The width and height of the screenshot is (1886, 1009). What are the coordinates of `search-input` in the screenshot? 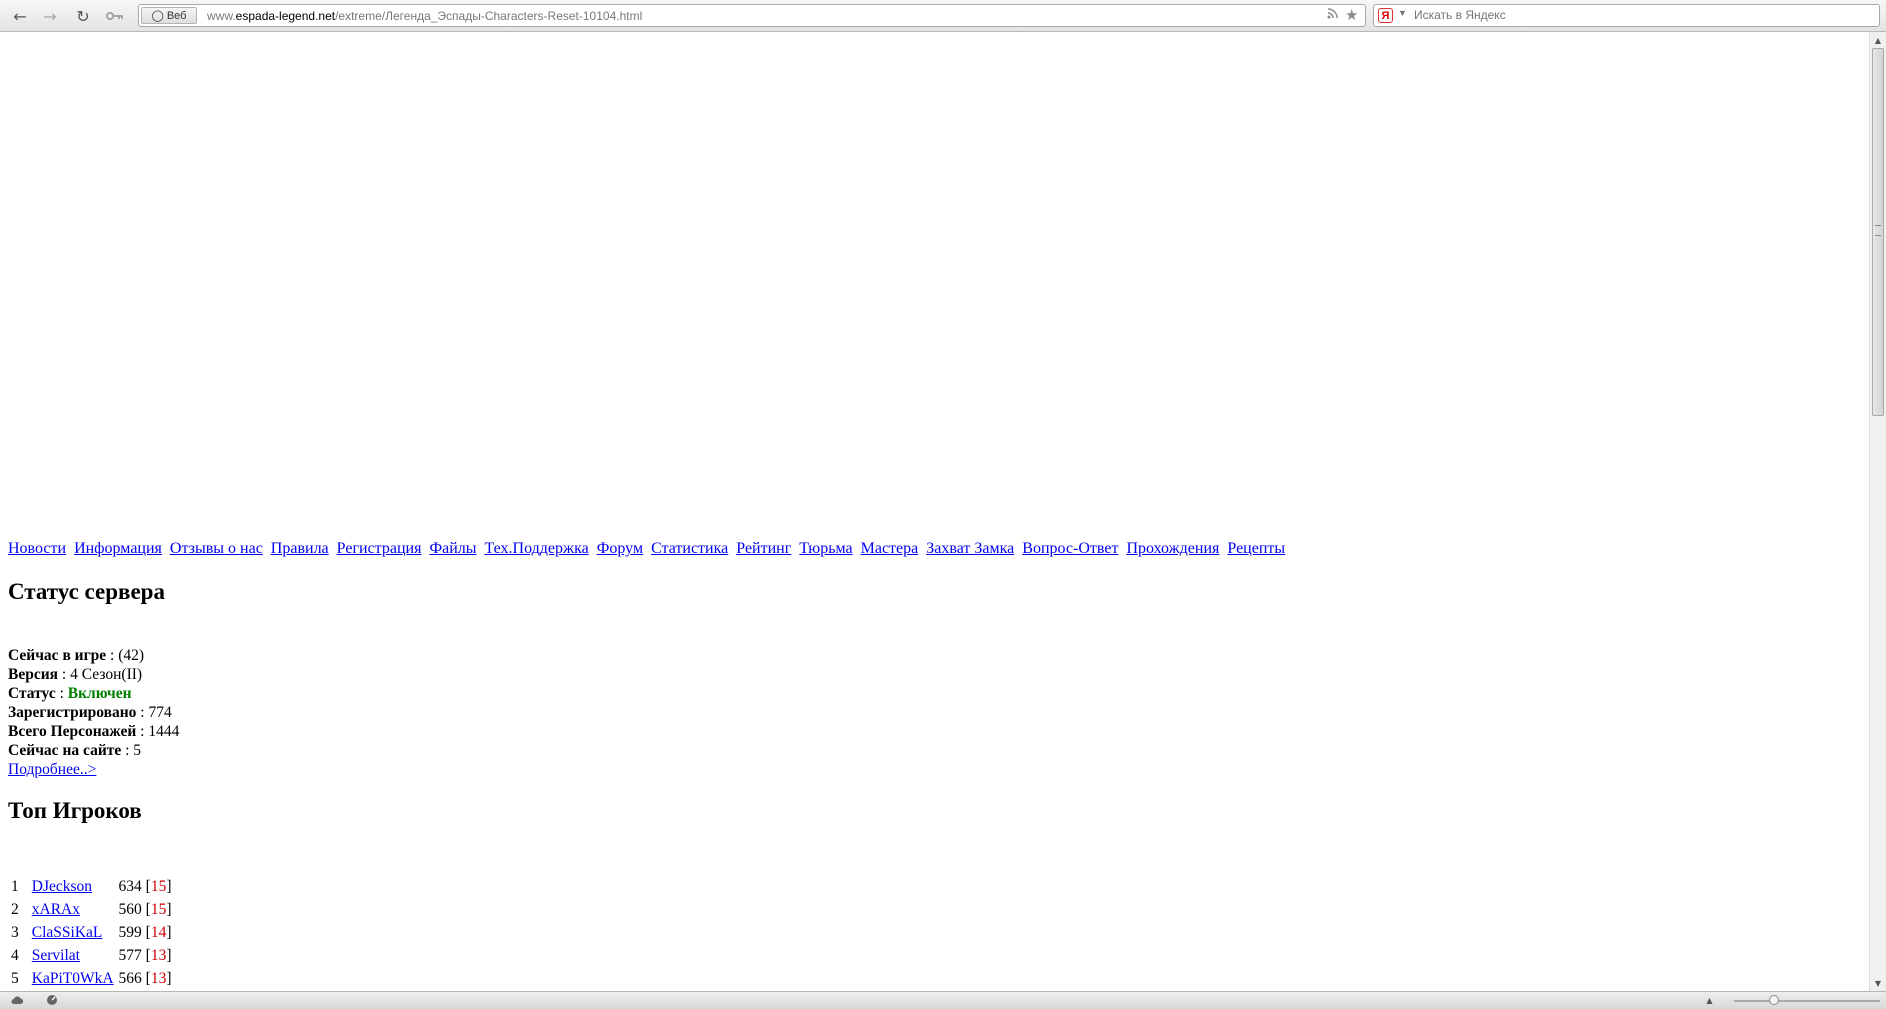 It's located at (1639, 15).